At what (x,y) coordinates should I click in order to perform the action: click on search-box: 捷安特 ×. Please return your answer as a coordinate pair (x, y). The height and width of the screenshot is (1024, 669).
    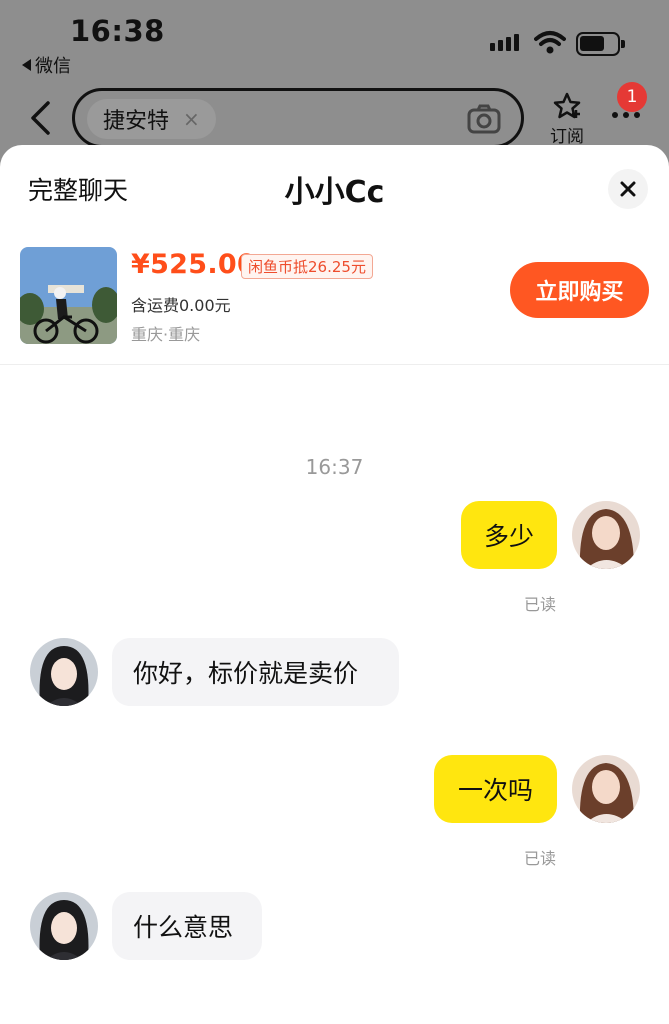
    Looking at the image, I should click on (298, 118).